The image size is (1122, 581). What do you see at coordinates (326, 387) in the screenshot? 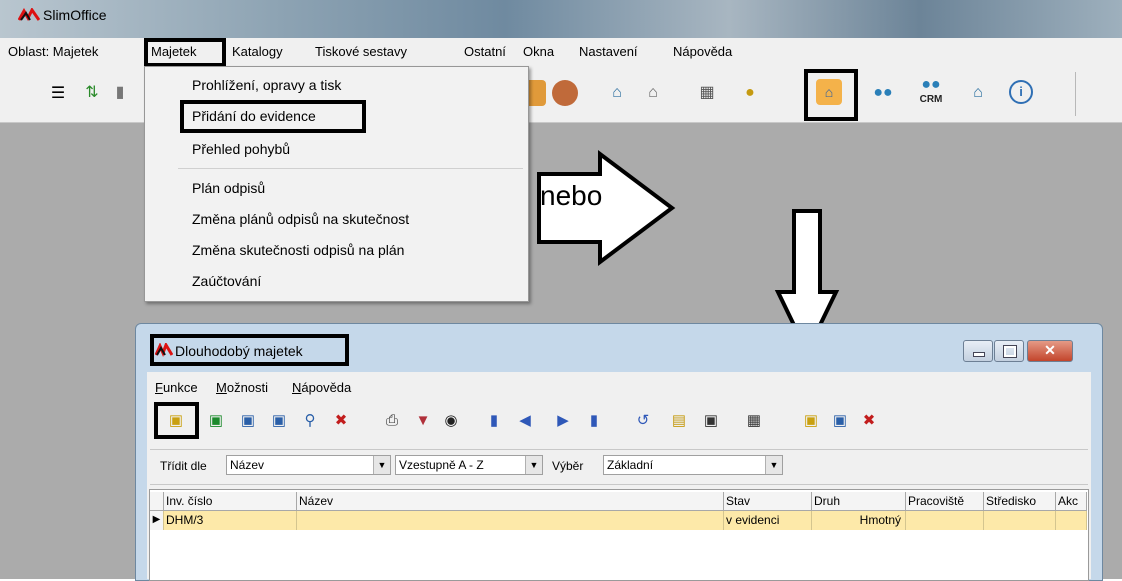
I see `menu-napoveda-text: ápověda` at bounding box center [326, 387].